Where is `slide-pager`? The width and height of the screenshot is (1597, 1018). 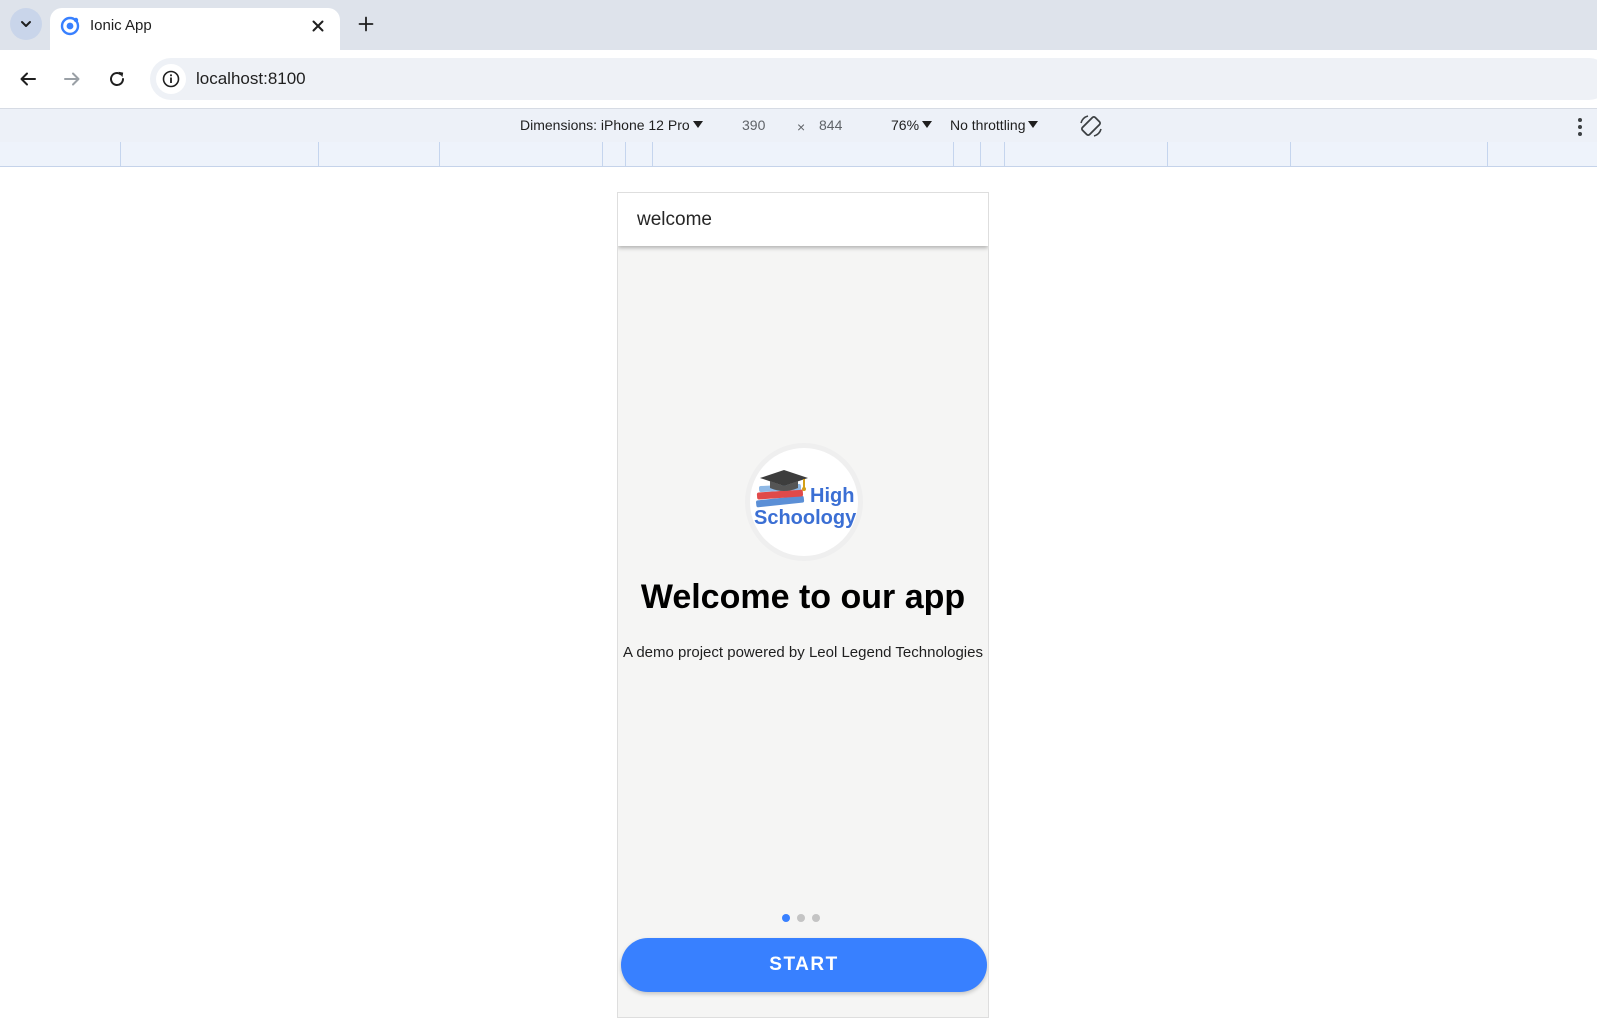 slide-pager is located at coordinates (801, 918).